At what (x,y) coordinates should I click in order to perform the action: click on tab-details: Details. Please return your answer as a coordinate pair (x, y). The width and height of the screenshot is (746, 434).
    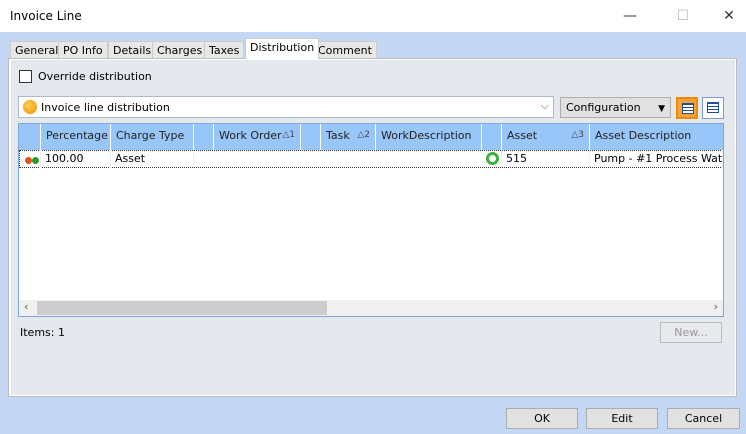
    Looking at the image, I should click on (132, 50).